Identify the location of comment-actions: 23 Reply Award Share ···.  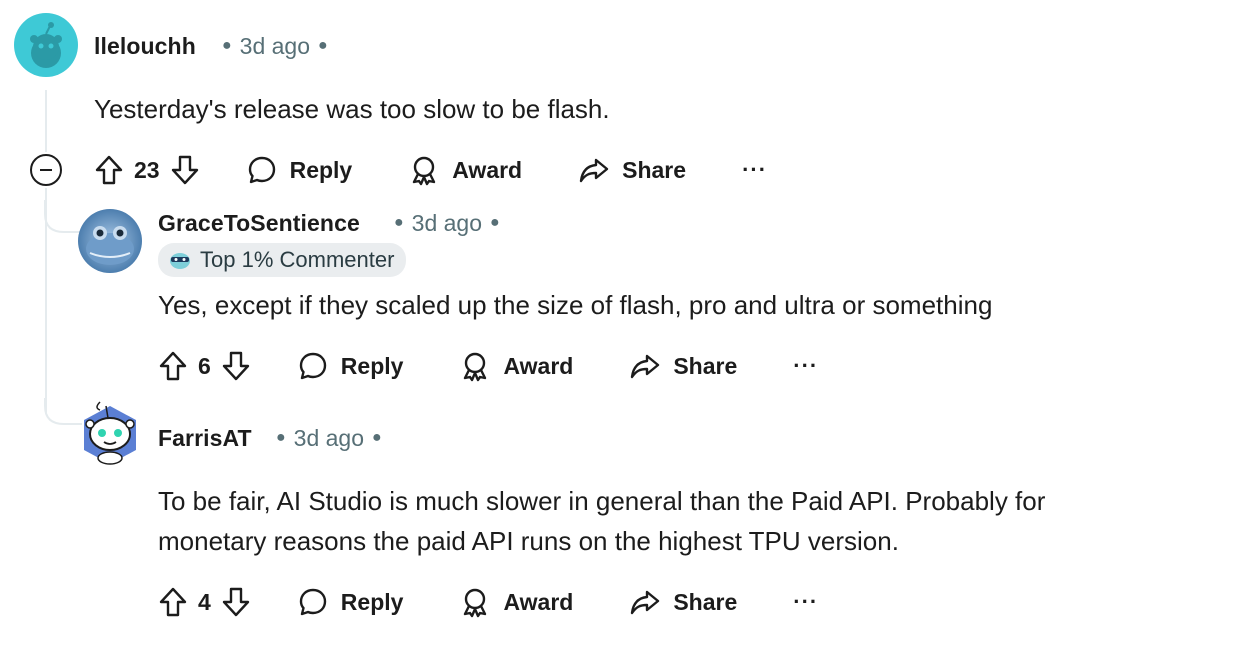
(430, 170).